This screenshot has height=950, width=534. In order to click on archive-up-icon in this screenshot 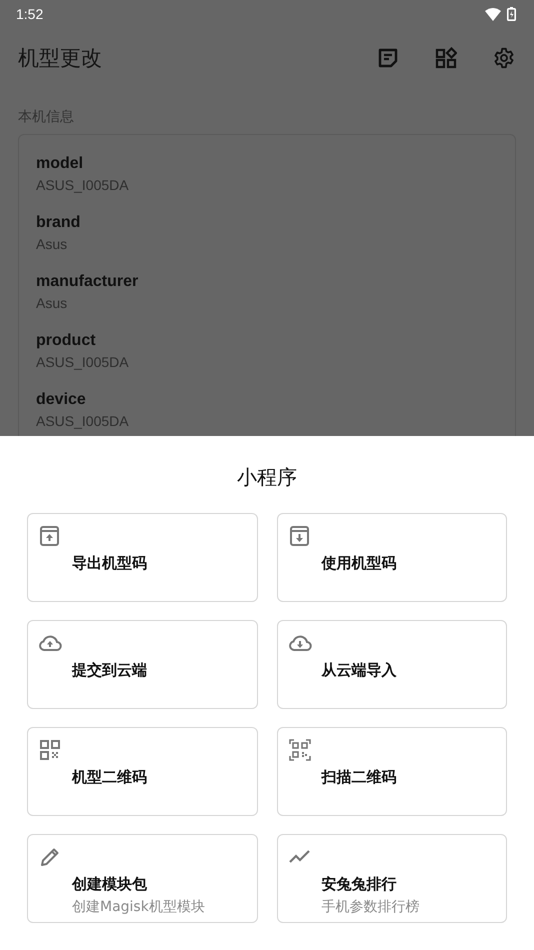, I will do `click(50, 536)`.